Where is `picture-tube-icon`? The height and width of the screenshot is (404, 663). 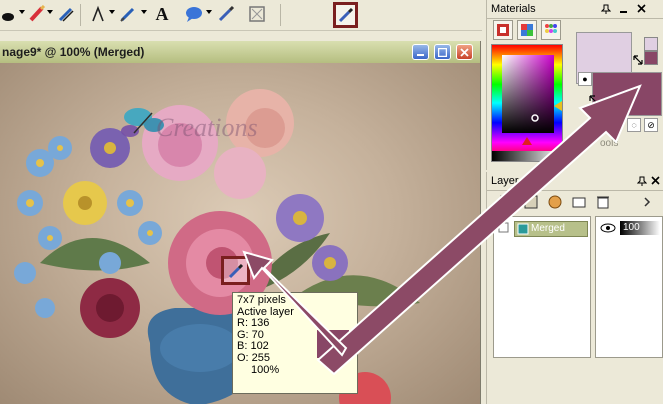
picture-tube-icon is located at coordinates (257, 14).